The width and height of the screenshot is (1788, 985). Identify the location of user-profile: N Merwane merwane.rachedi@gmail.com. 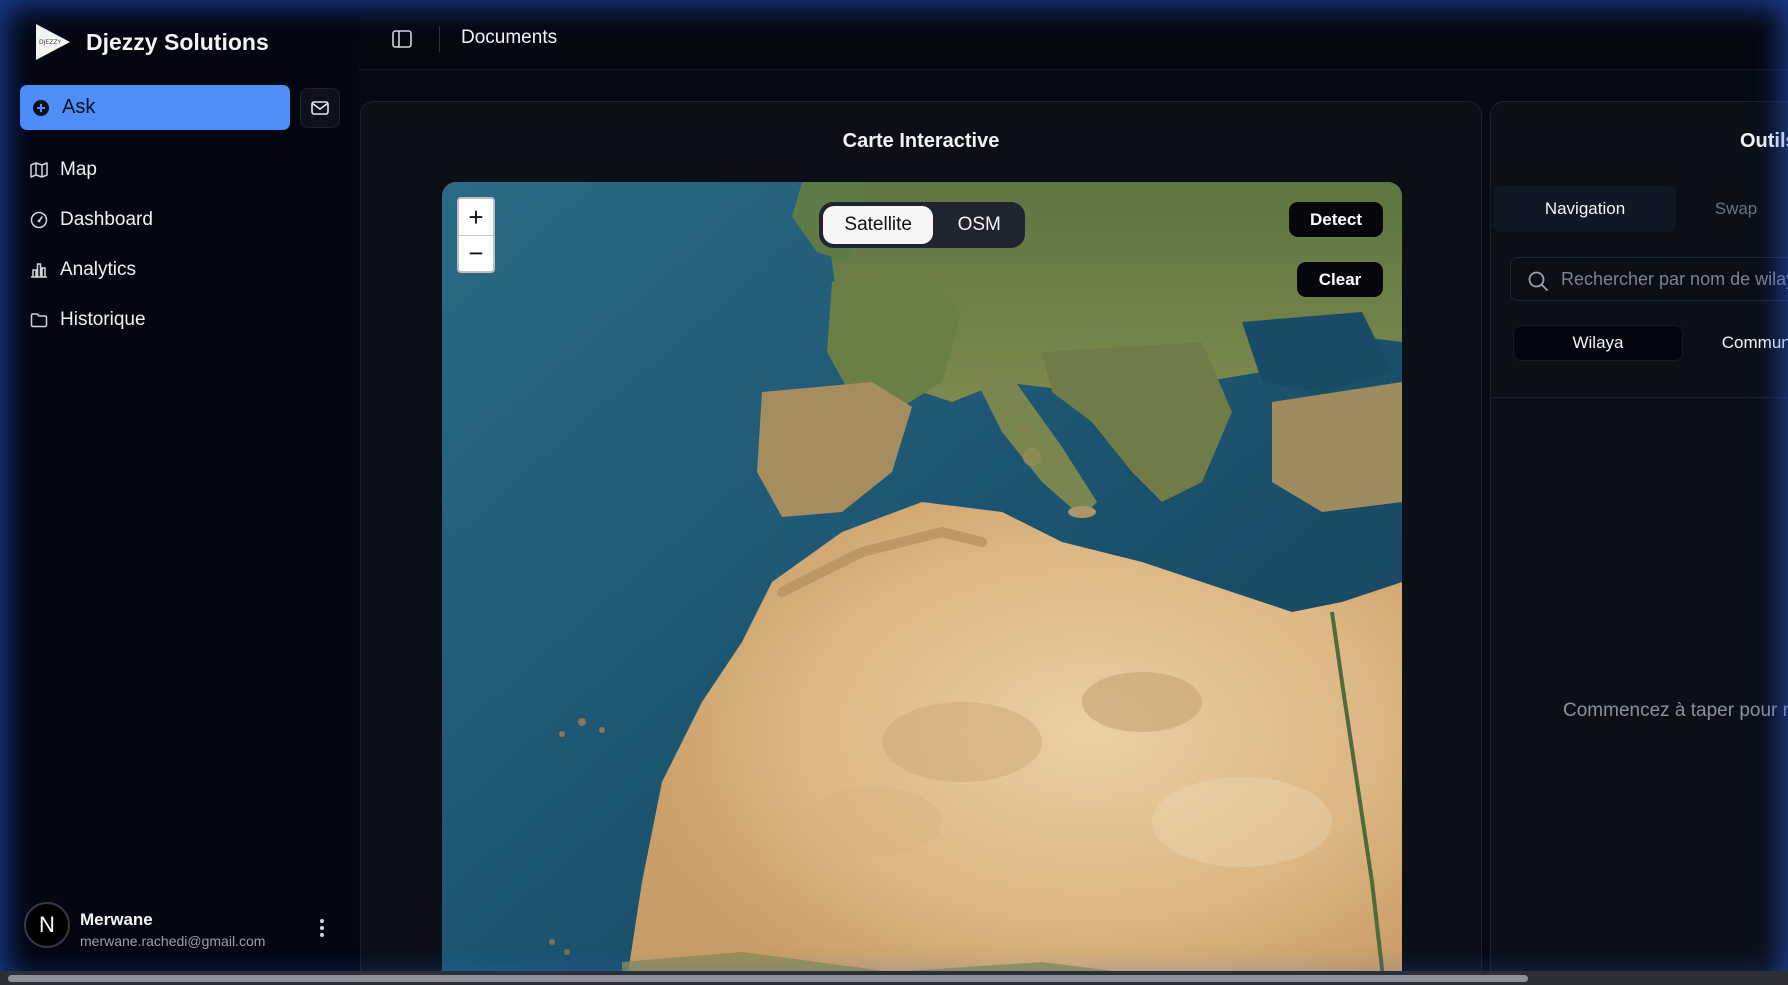
(184, 930).